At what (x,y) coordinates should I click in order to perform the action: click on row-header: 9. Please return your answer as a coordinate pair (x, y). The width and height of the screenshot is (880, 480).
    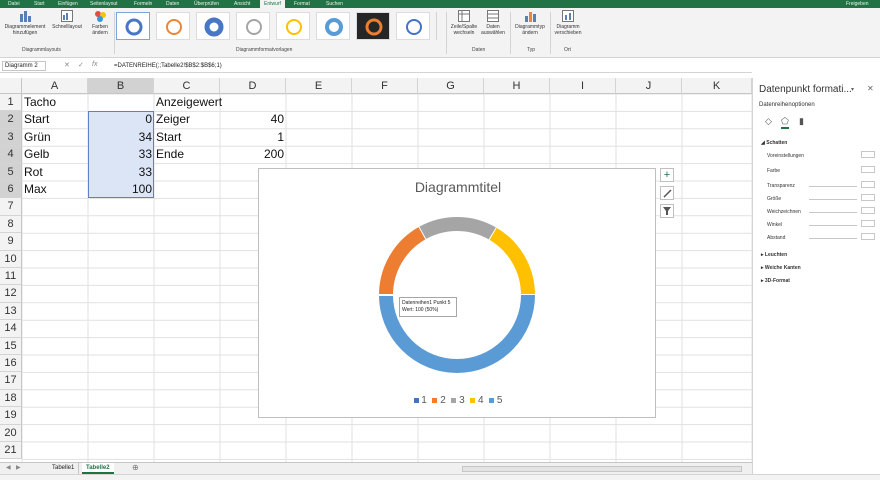
    Looking at the image, I should click on (11, 242).